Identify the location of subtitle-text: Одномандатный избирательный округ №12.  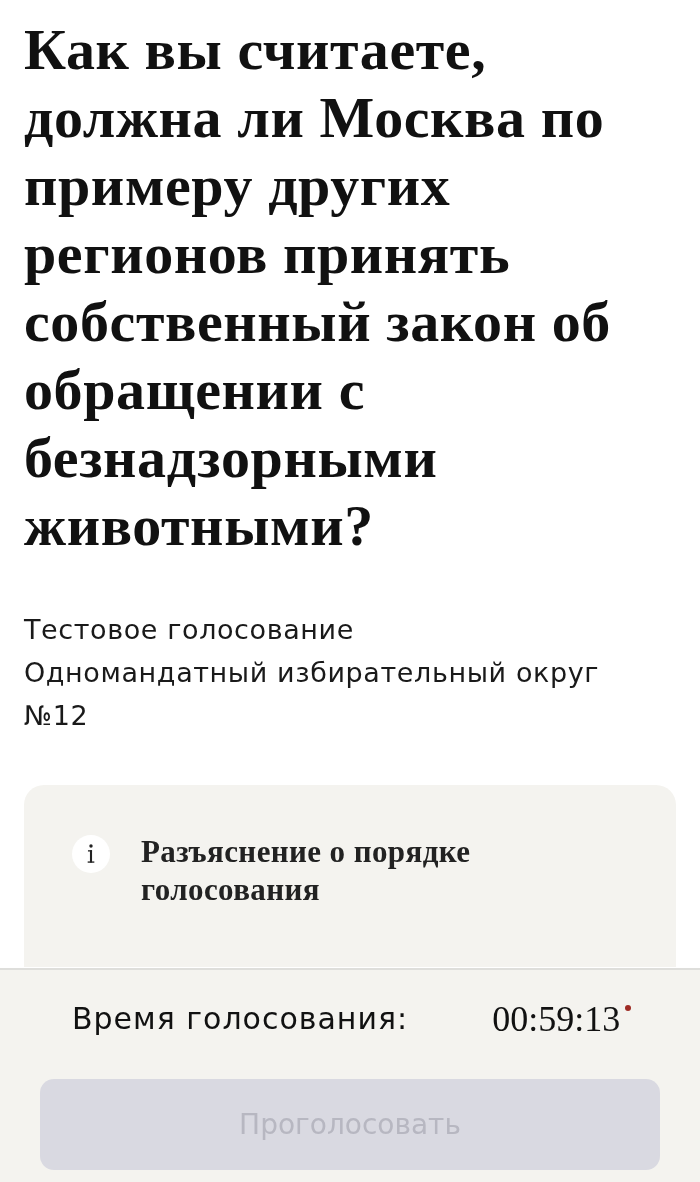
(312, 694).